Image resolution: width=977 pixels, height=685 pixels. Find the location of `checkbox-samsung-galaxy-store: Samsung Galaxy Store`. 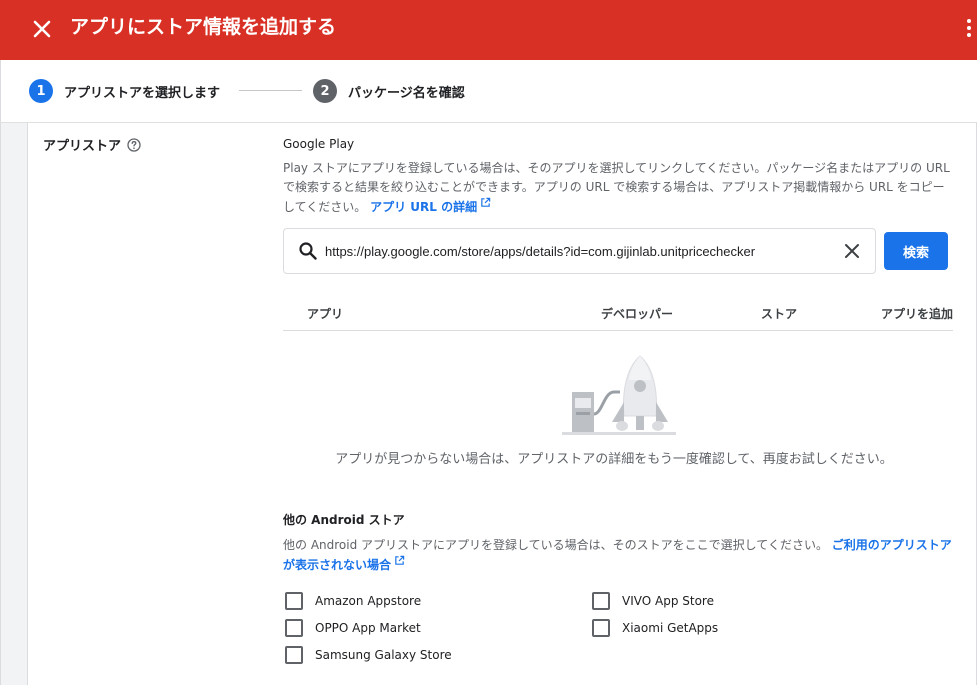

checkbox-samsung-galaxy-store: Samsung Galaxy Store is located at coordinates (368, 655).